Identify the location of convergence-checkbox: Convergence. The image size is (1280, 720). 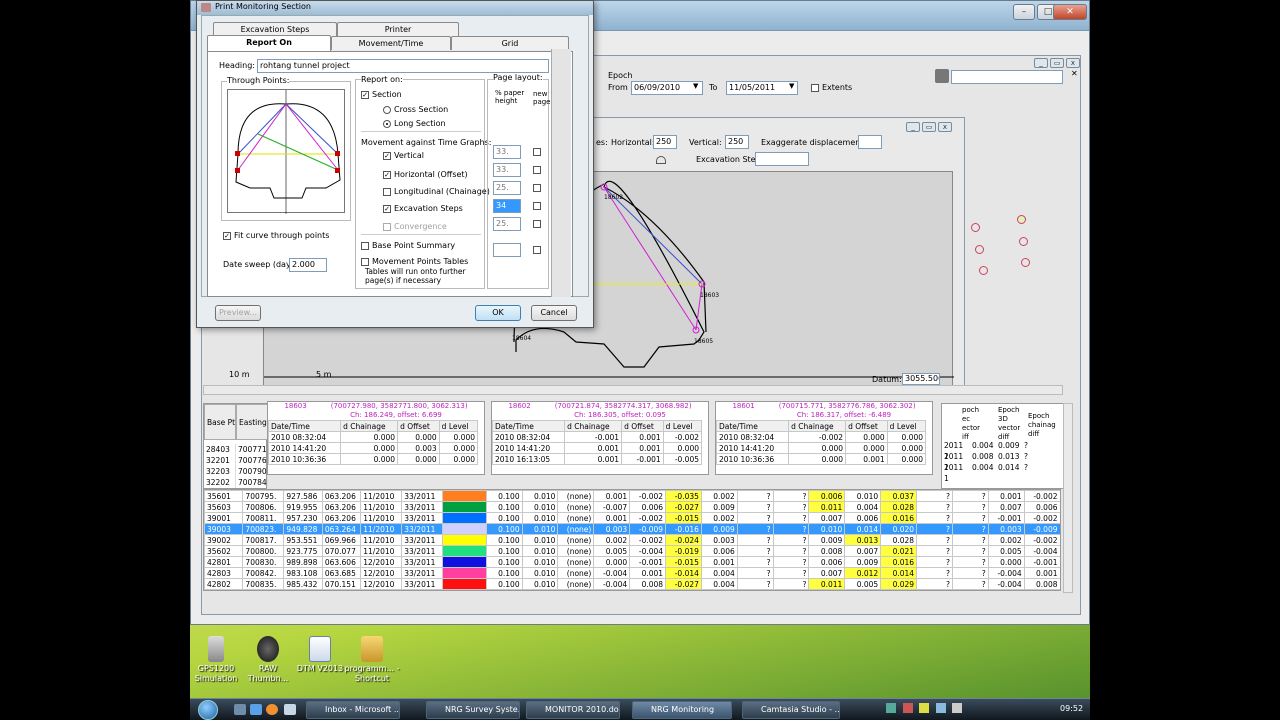
(415, 226).